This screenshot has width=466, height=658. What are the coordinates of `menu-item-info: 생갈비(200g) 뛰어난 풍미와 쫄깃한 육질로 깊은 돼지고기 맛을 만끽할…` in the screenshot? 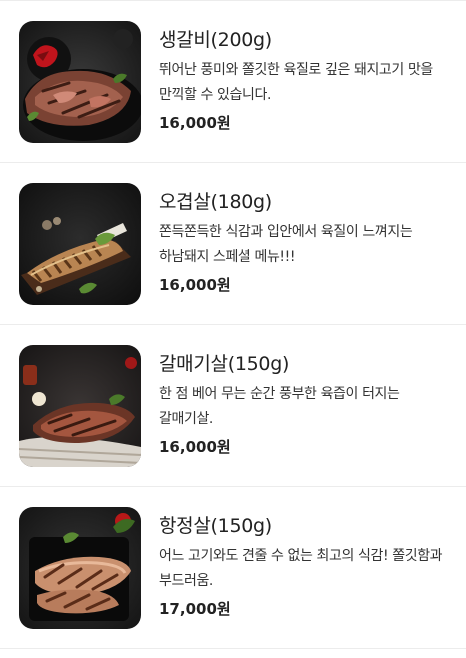 It's located at (304, 80).